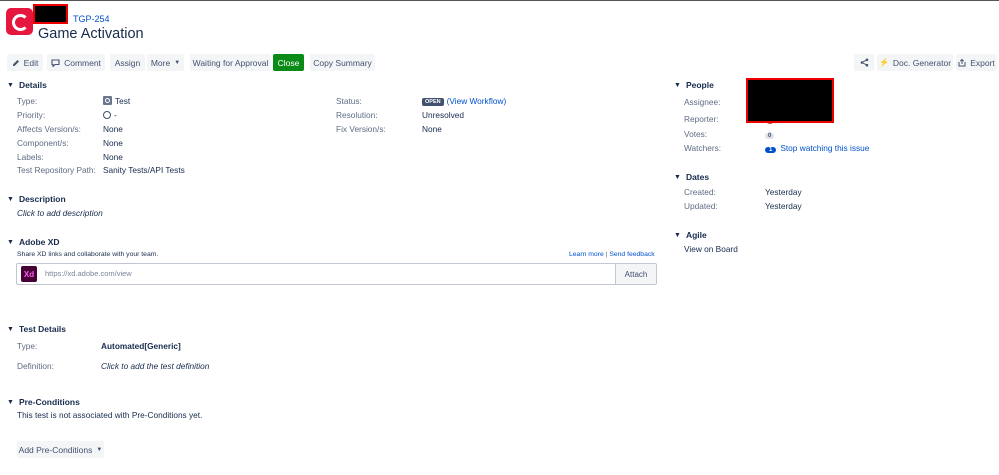 This screenshot has width=999, height=475. What do you see at coordinates (982, 62) in the screenshot?
I see `export-label: Export` at bounding box center [982, 62].